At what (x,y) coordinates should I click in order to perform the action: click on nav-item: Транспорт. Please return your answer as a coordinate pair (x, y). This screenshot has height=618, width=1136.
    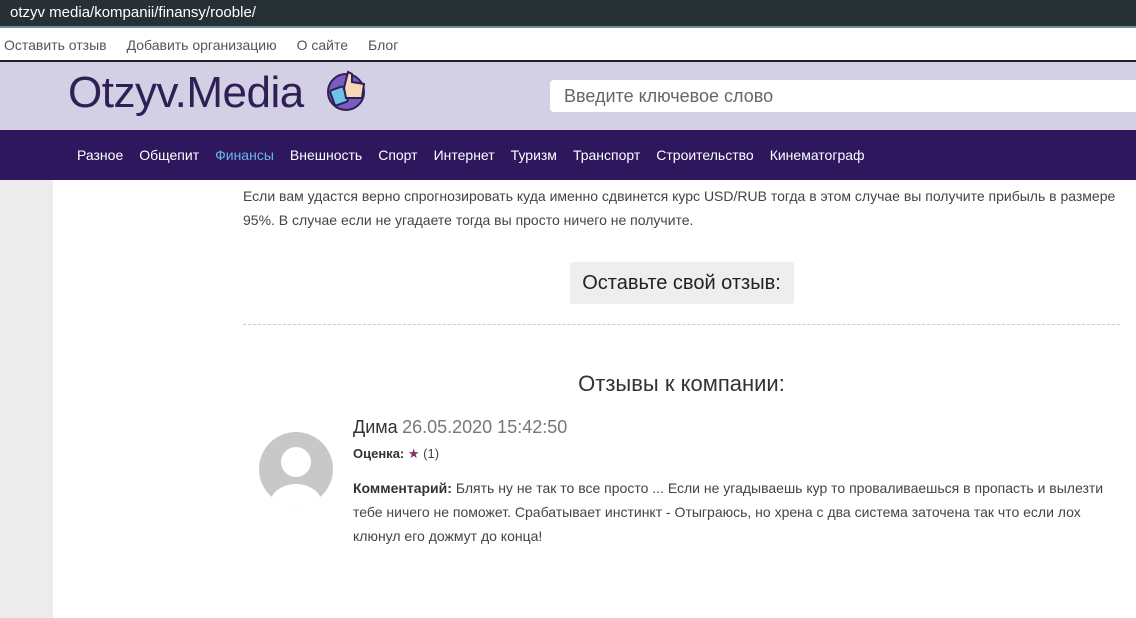
    Looking at the image, I should click on (606, 155).